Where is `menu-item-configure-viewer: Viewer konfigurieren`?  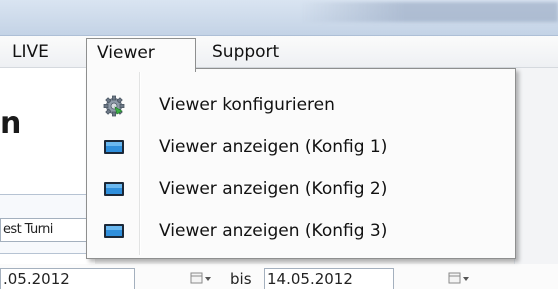
menu-item-configure-viewer: Viewer konfigurieren is located at coordinates (301, 105).